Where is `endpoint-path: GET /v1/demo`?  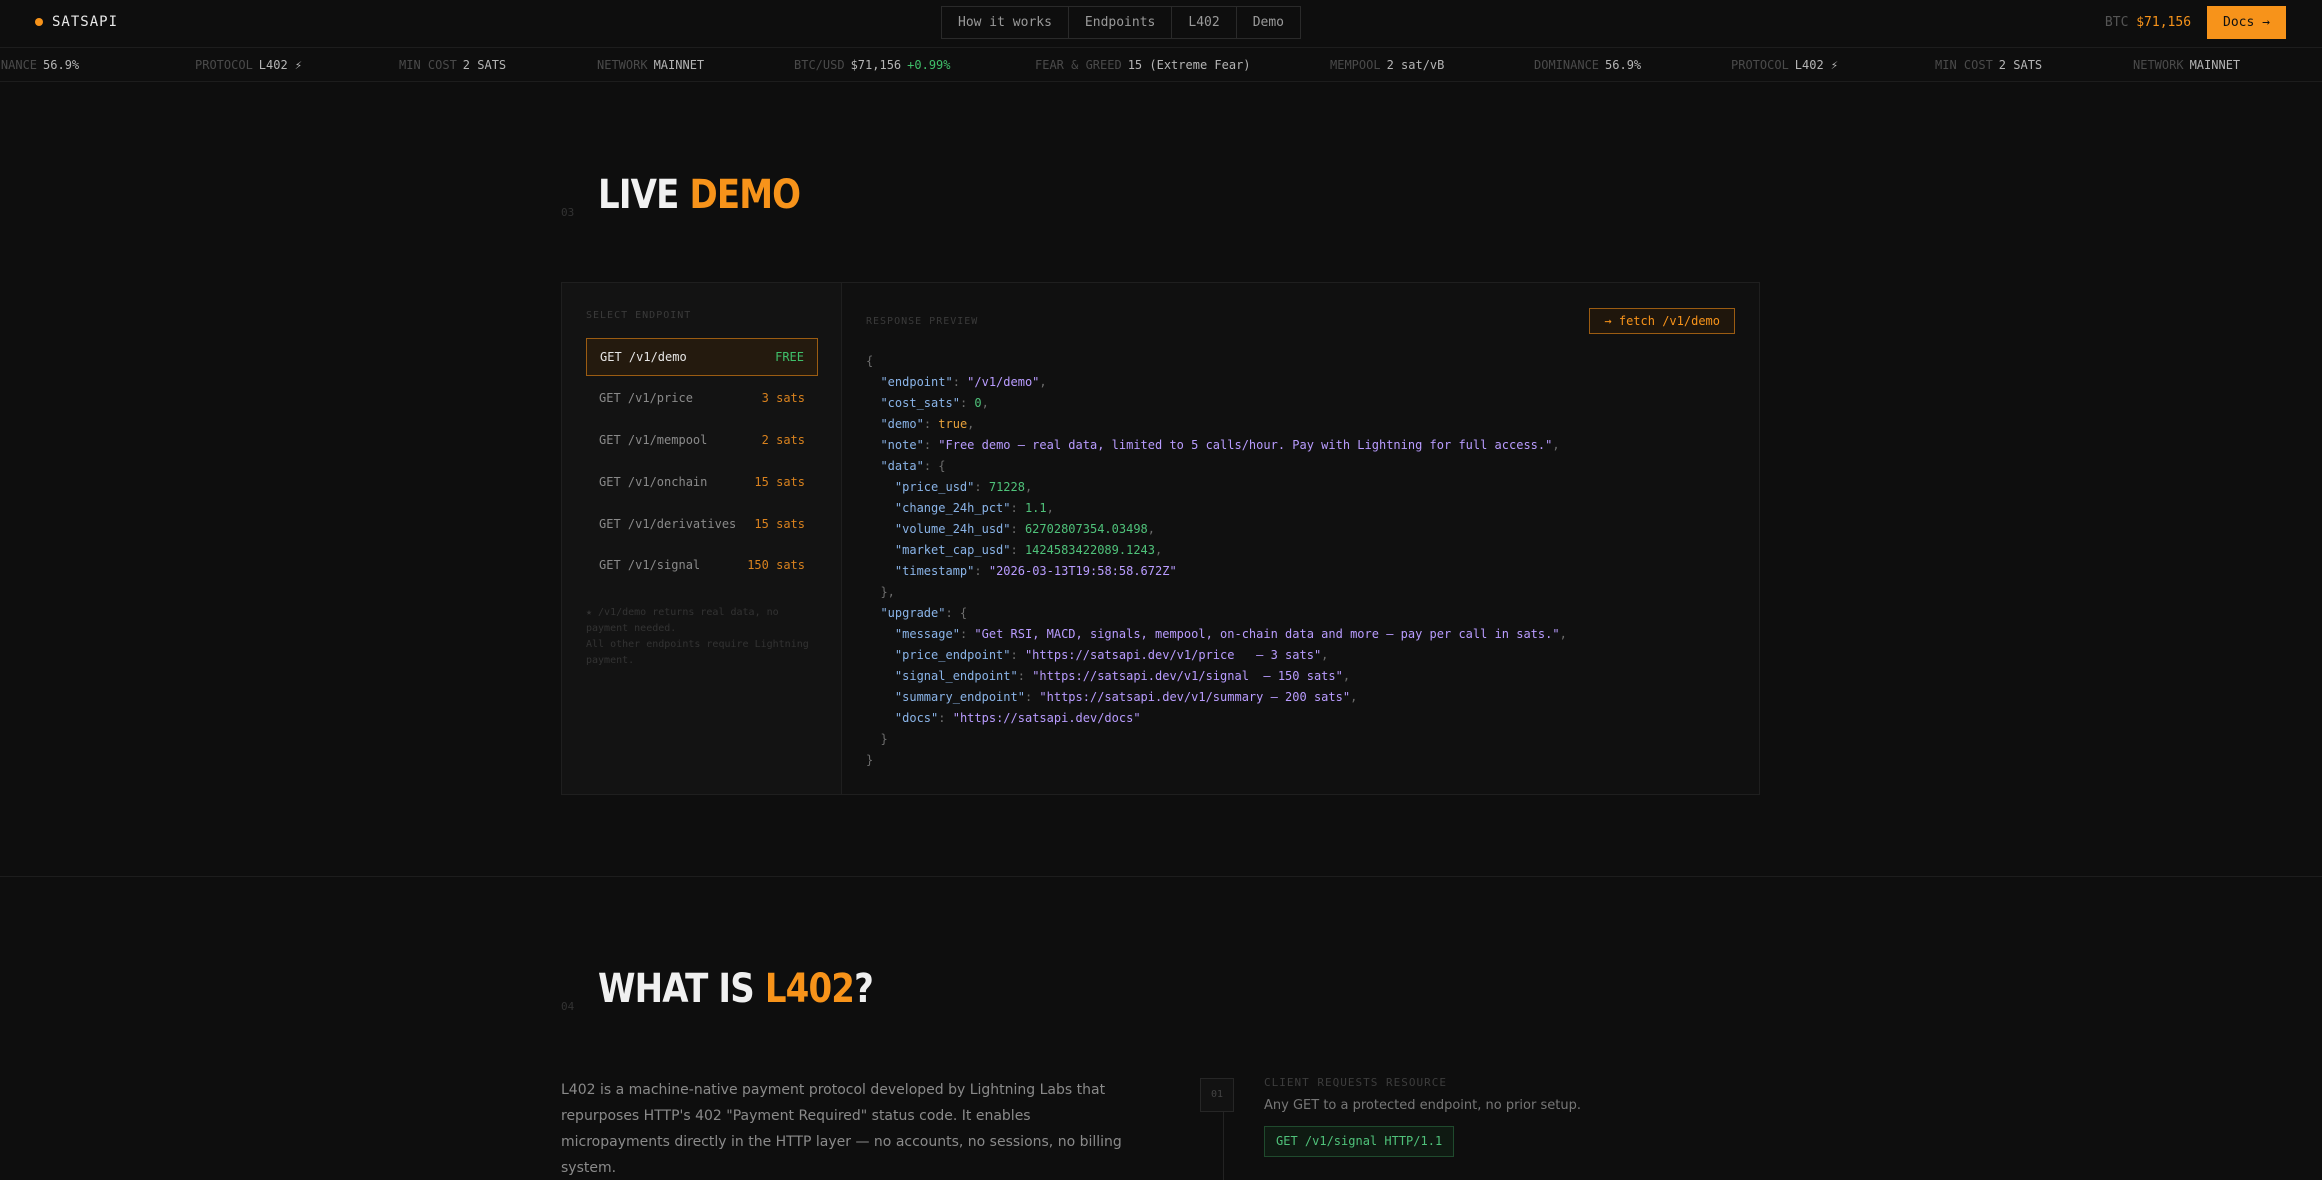
endpoint-path: GET /v1/demo is located at coordinates (643, 357).